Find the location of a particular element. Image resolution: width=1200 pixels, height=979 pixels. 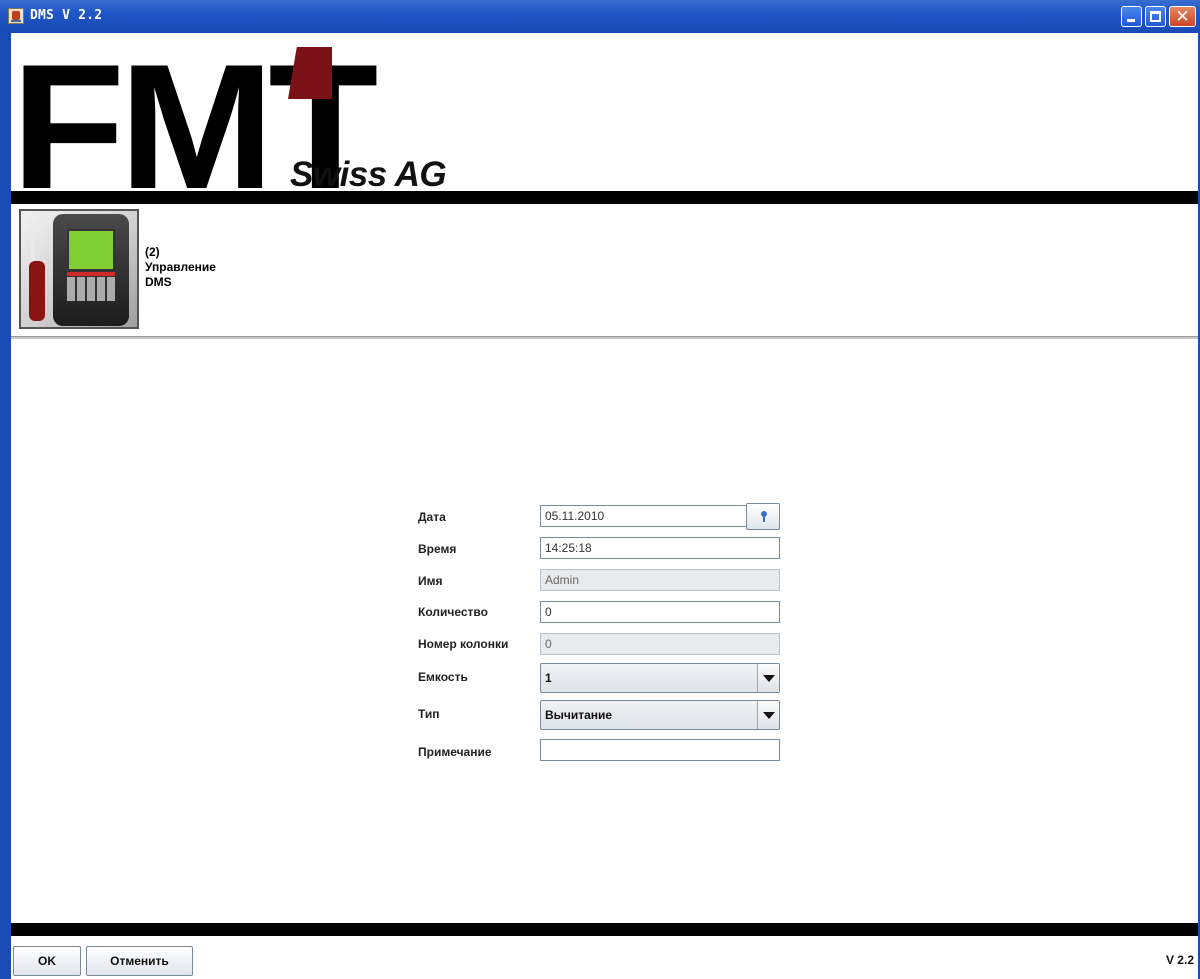

date-field: 05.11.2010 is located at coordinates (643, 516).